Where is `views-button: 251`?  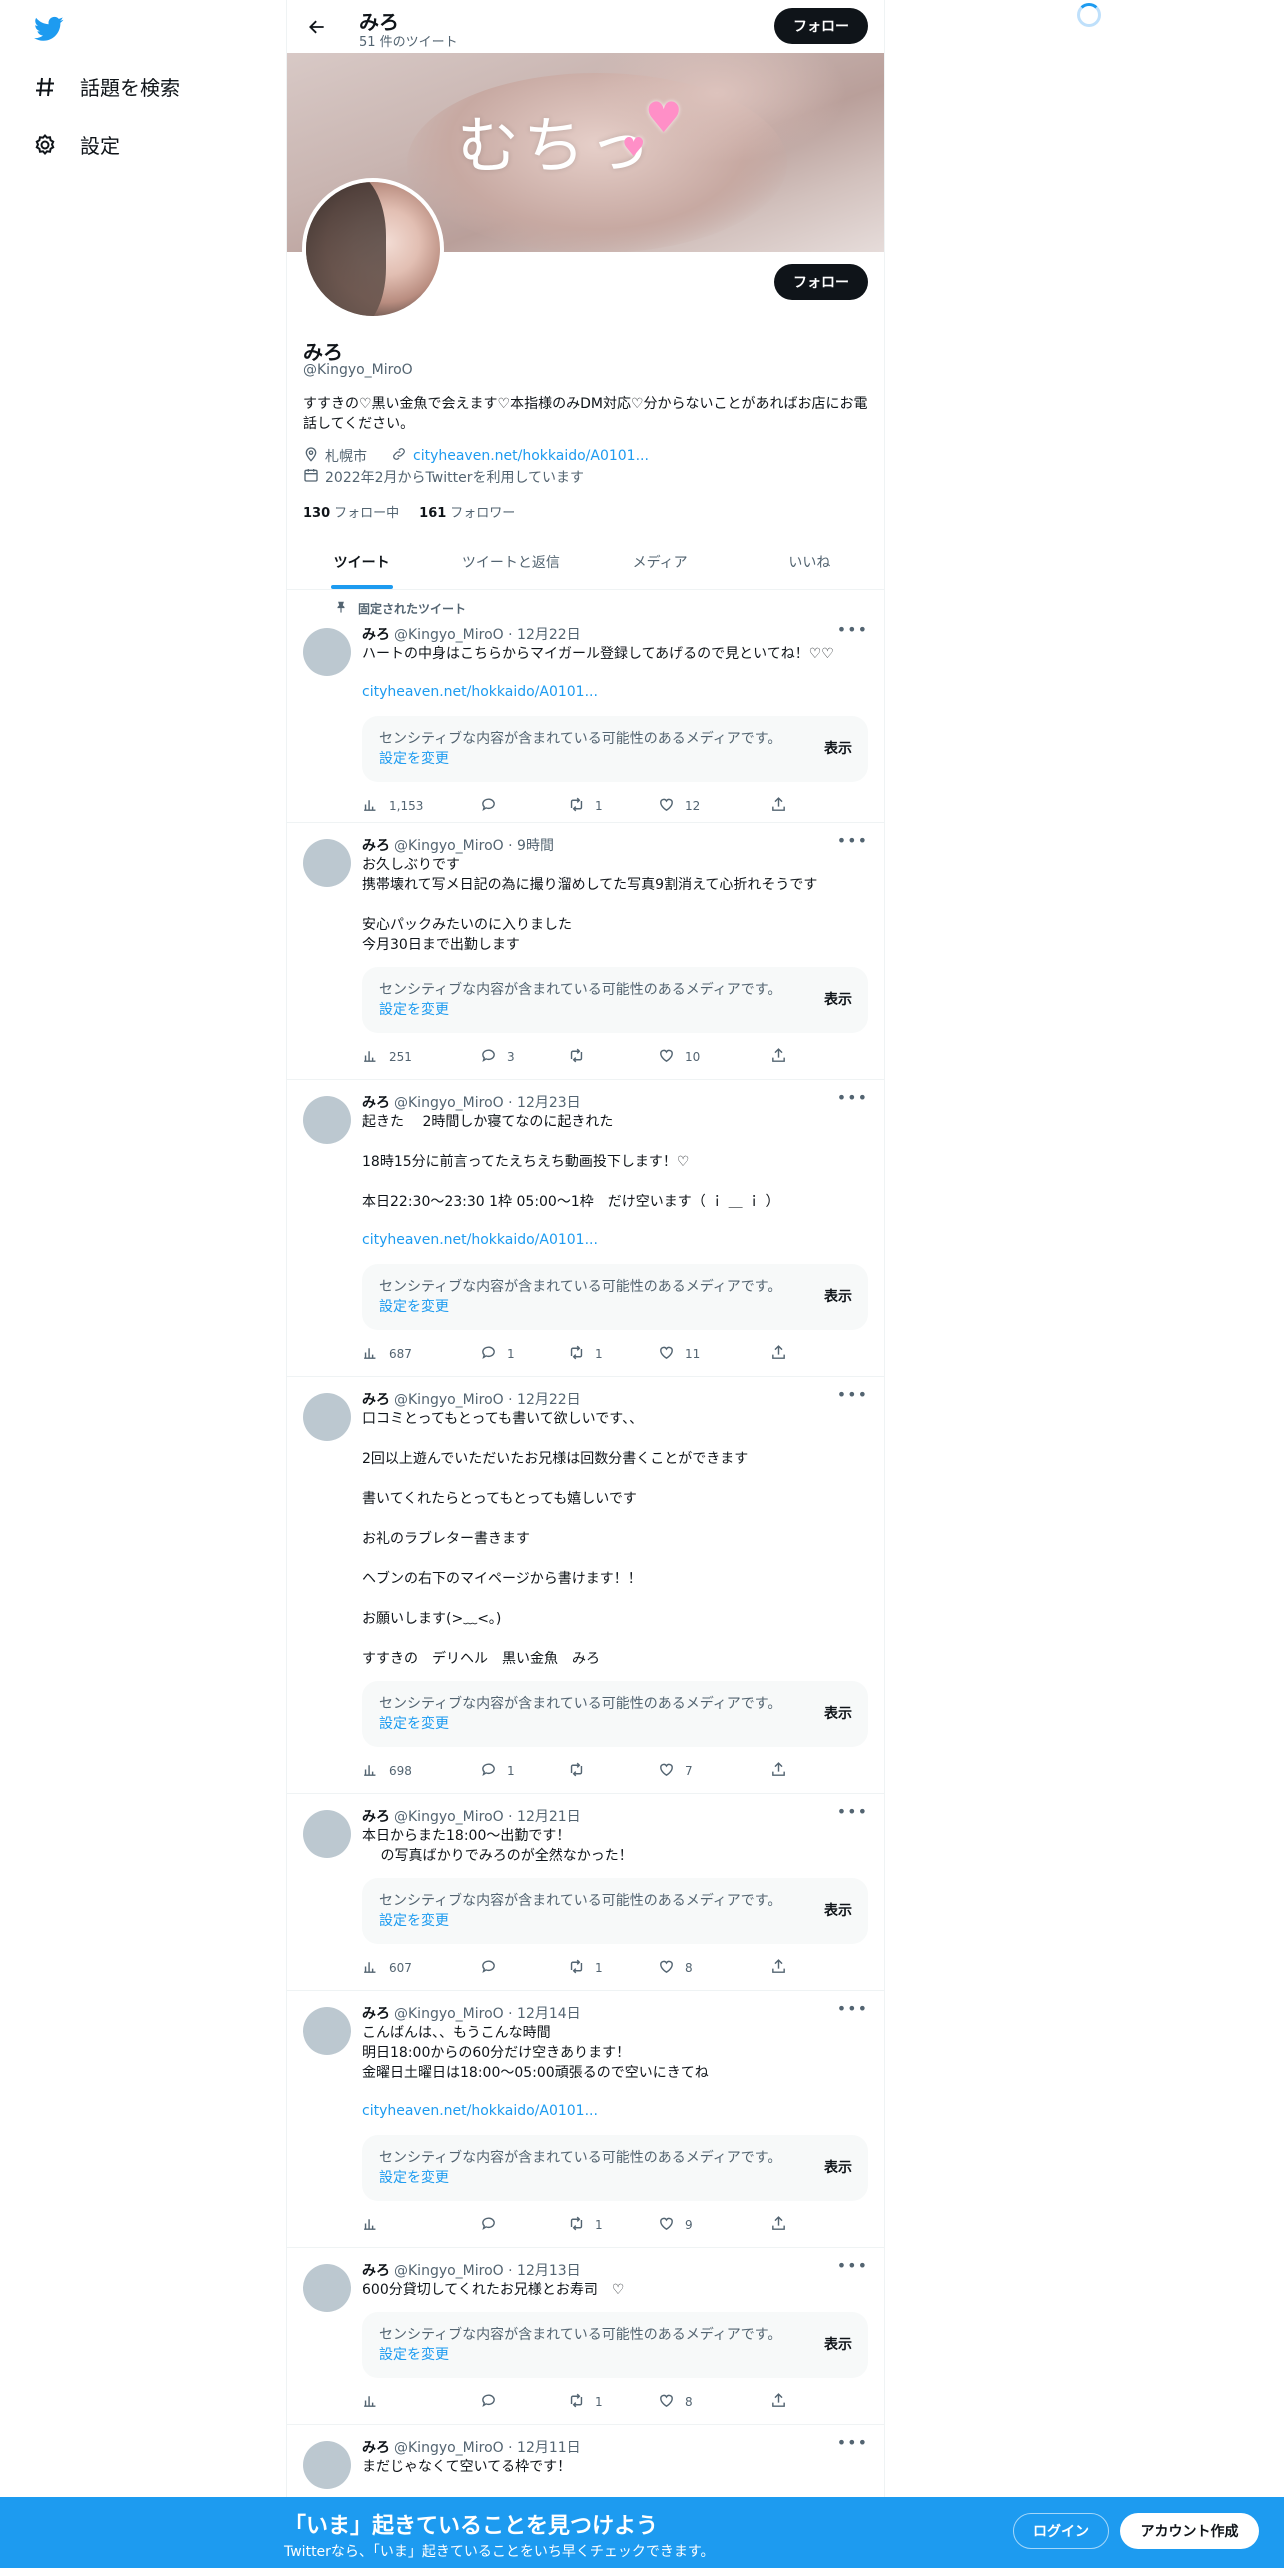 views-button: 251 is located at coordinates (387, 1057).